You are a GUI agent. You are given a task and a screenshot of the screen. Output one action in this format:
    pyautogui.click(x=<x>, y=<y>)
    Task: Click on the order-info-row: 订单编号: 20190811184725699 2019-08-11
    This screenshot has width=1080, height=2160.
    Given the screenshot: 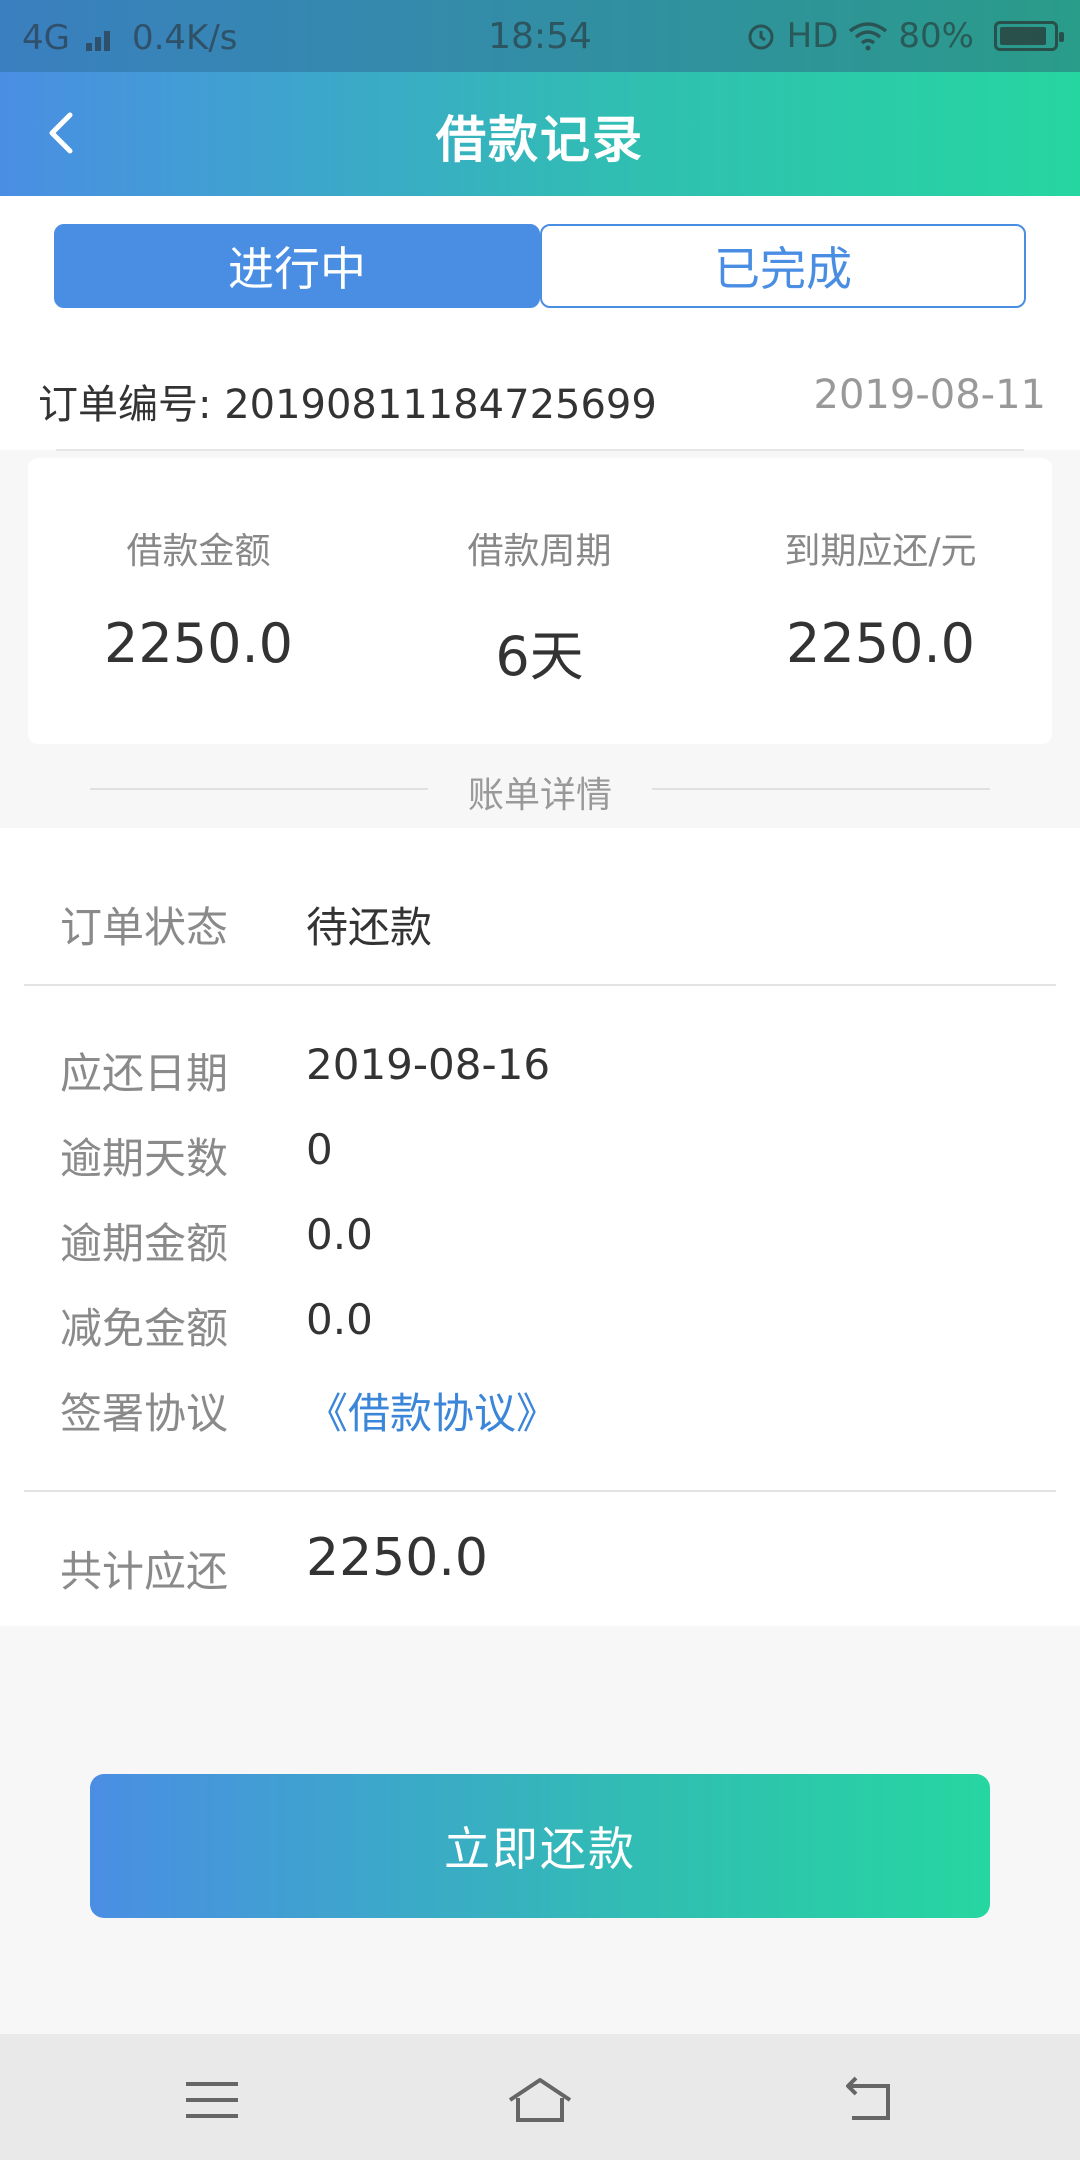 What is the action you would take?
    pyautogui.click(x=540, y=394)
    